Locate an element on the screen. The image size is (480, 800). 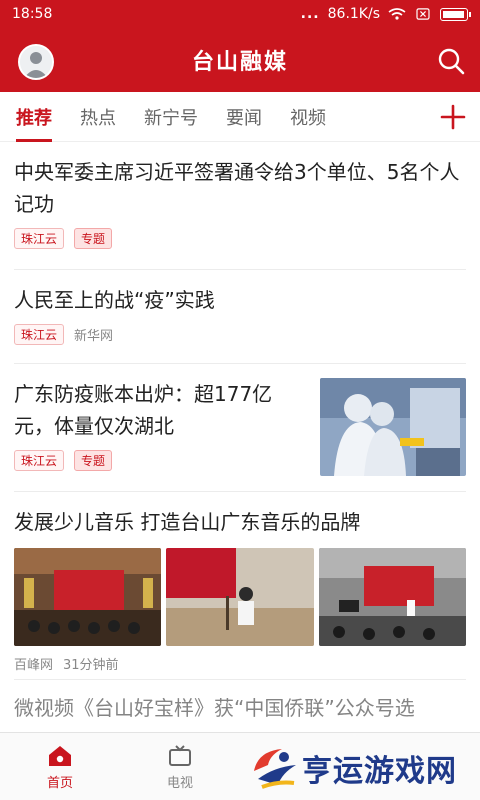
tab-recommend: 推荐 is located at coordinates (34, 117).